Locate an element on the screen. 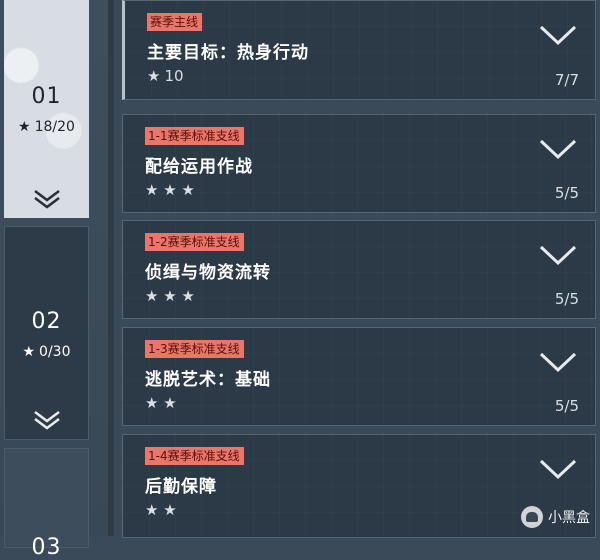 The image size is (600, 560). watermark: 小黑盒 is located at coordinates (555, 517).